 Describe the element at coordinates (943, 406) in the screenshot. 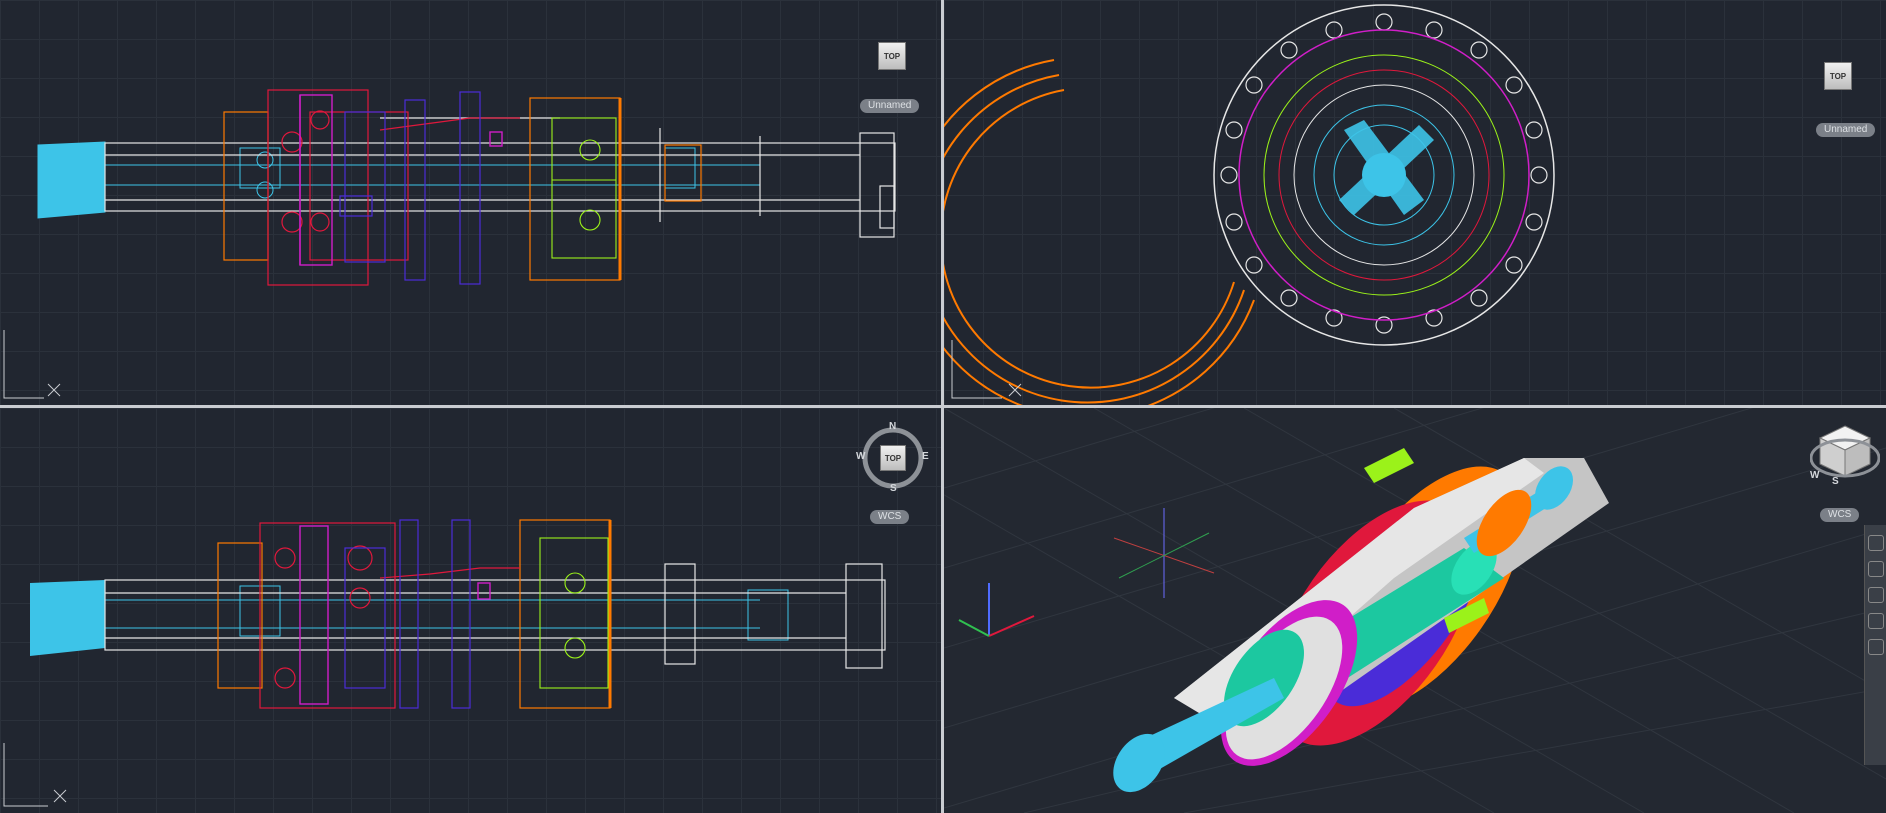

I see `viewport-divider-horizontal` at that location.